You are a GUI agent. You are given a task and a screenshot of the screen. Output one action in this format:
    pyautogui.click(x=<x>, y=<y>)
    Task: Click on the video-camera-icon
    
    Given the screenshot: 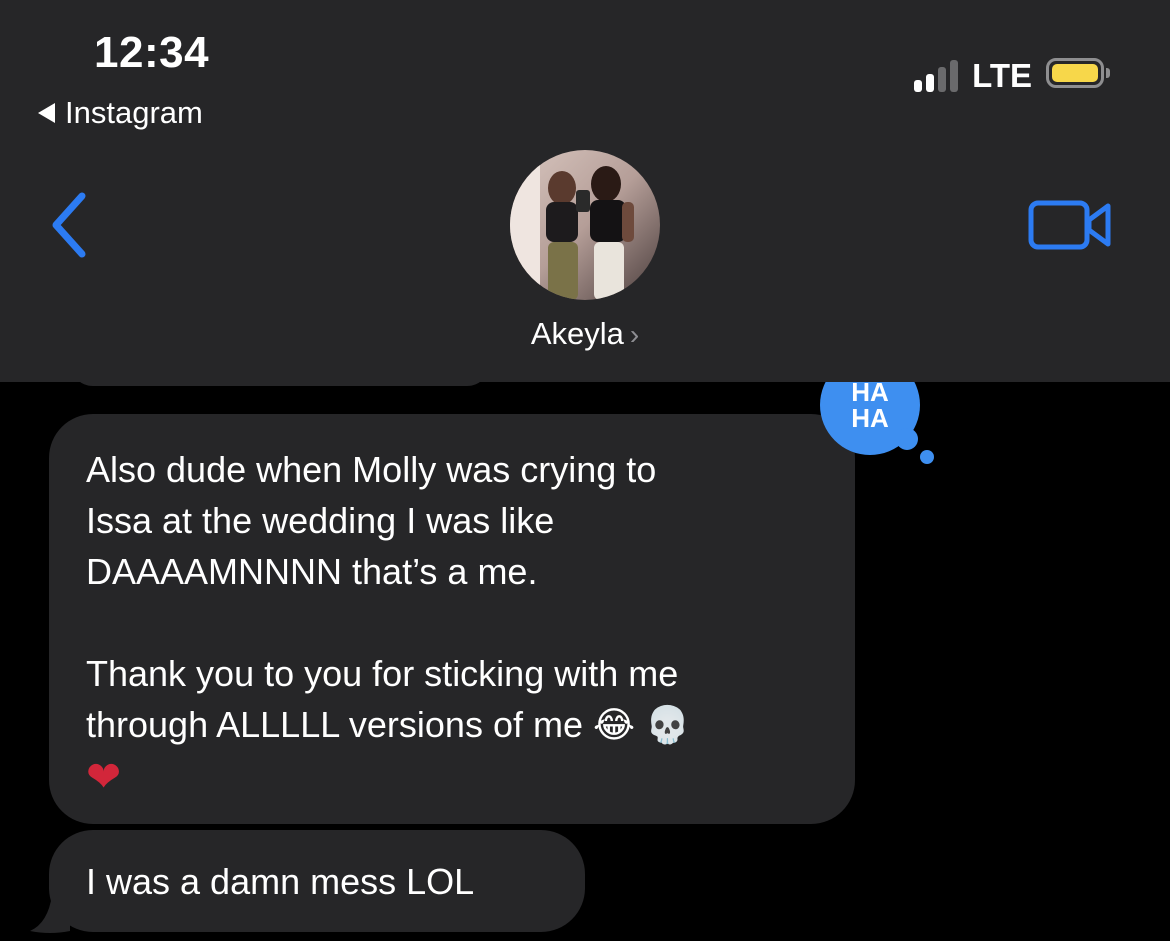 What is the action you would take?
    pyautogui.click(x=1070, y=225)
    